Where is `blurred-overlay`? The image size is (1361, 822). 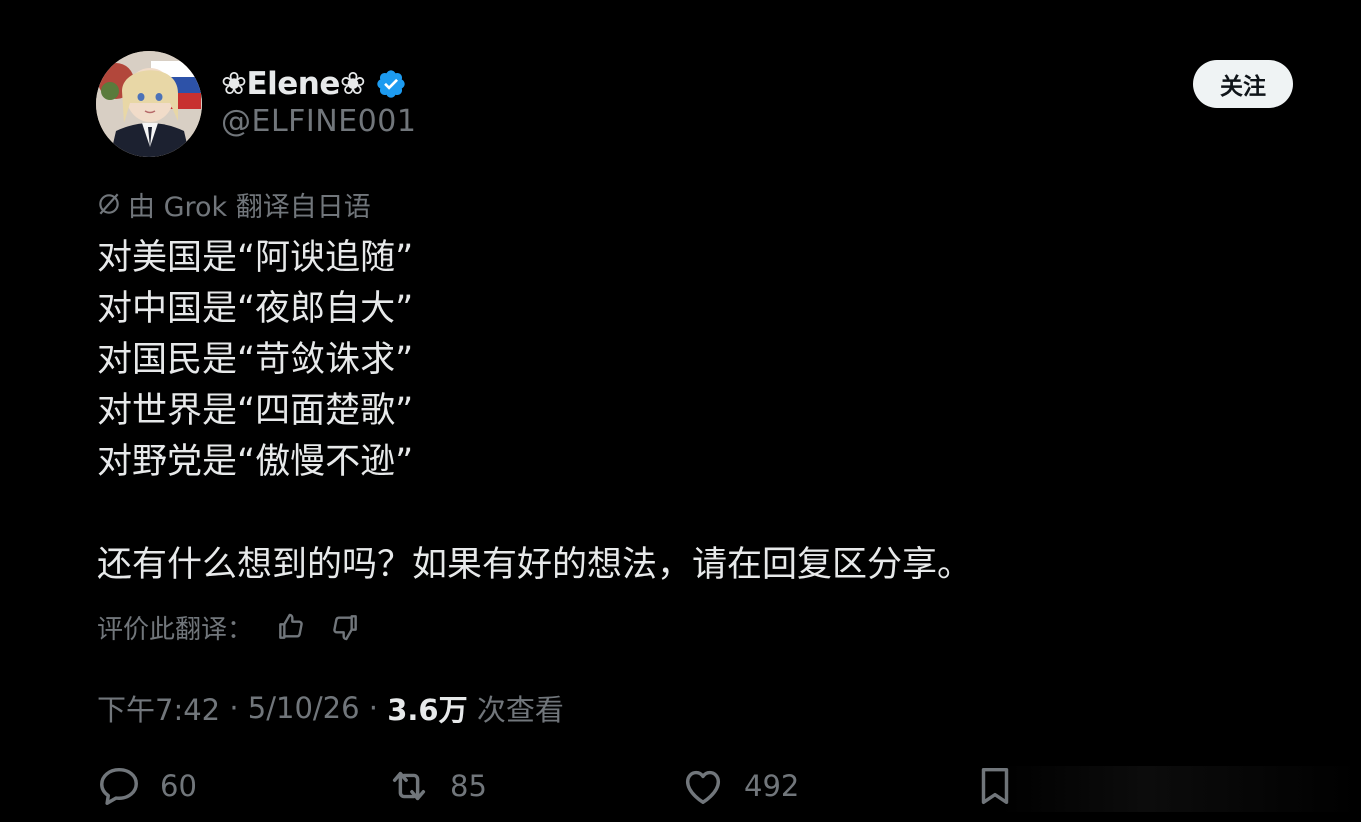
blurred-overlay is located at coordinates (1180, 789).